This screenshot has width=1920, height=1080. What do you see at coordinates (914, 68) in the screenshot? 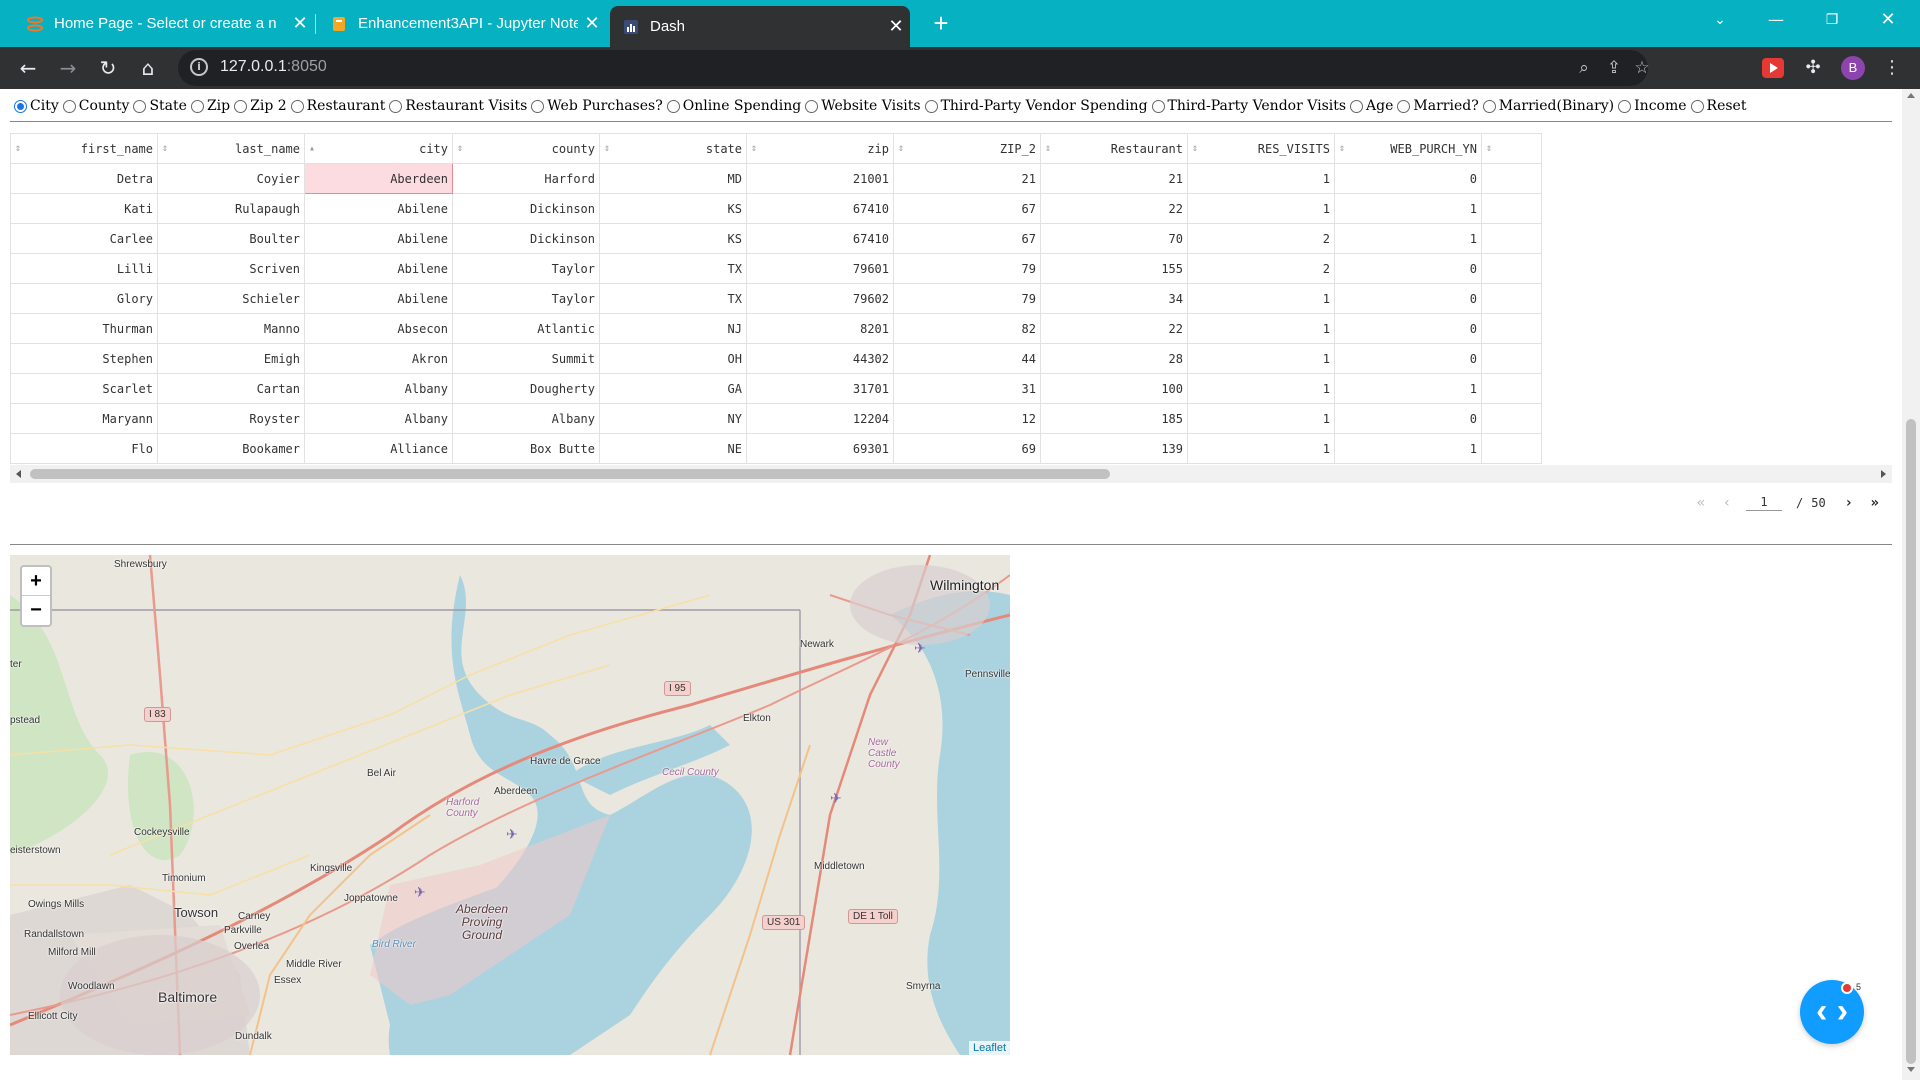
I see `address-bar: i 127.0.0.1:8050 ⌕ ⇪ ☆` at bounding box center [914, 68].